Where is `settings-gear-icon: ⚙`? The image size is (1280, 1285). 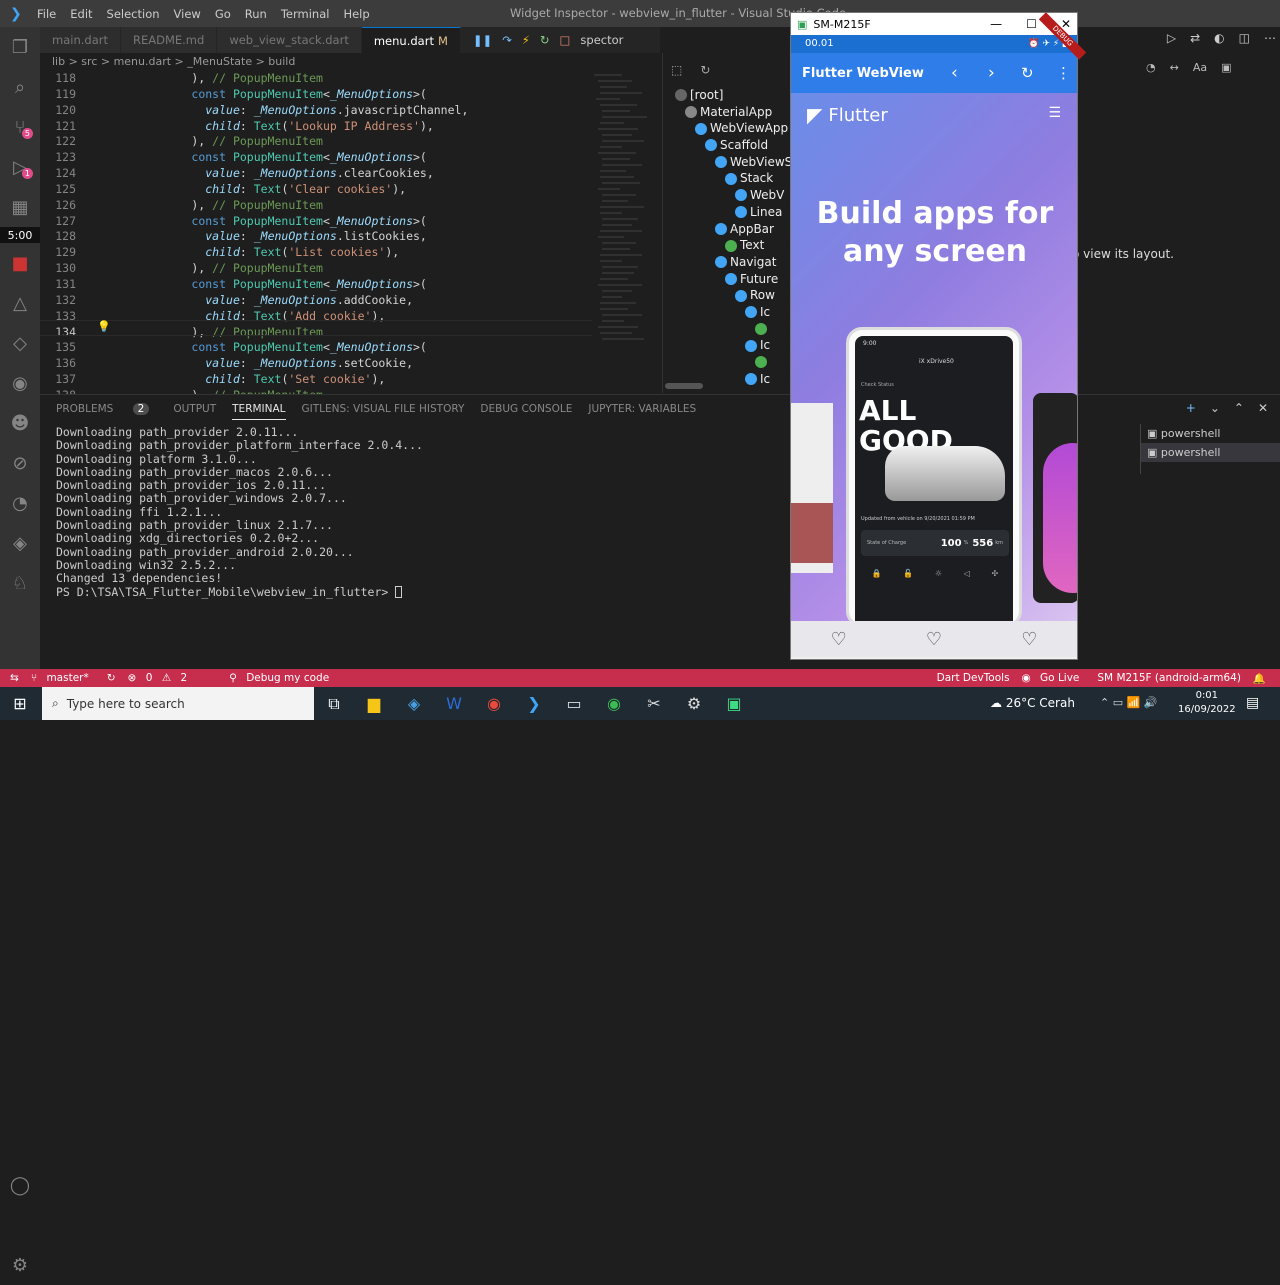 settings-gear-icon: ⚙ is located at coordinates (20, 1265).